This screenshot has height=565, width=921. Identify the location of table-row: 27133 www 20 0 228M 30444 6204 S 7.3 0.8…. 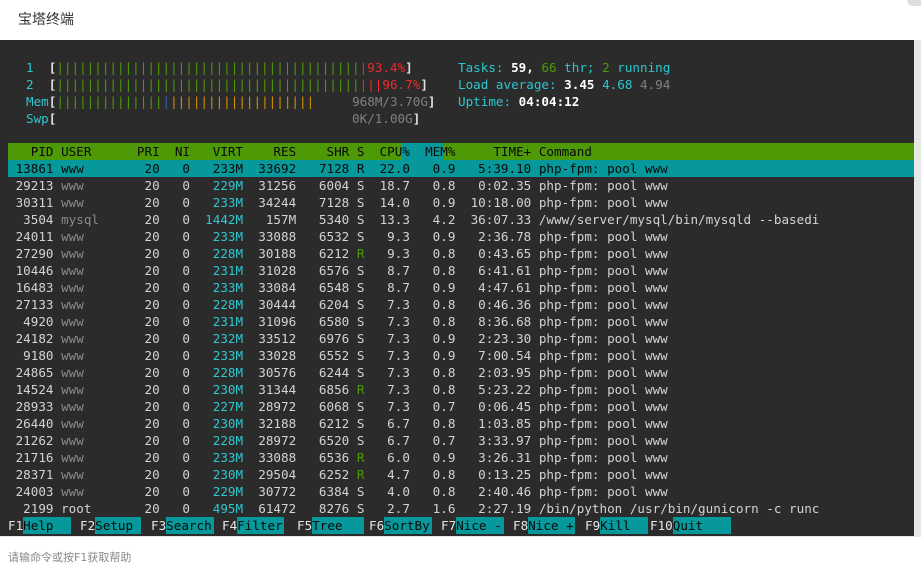
(338, 304).